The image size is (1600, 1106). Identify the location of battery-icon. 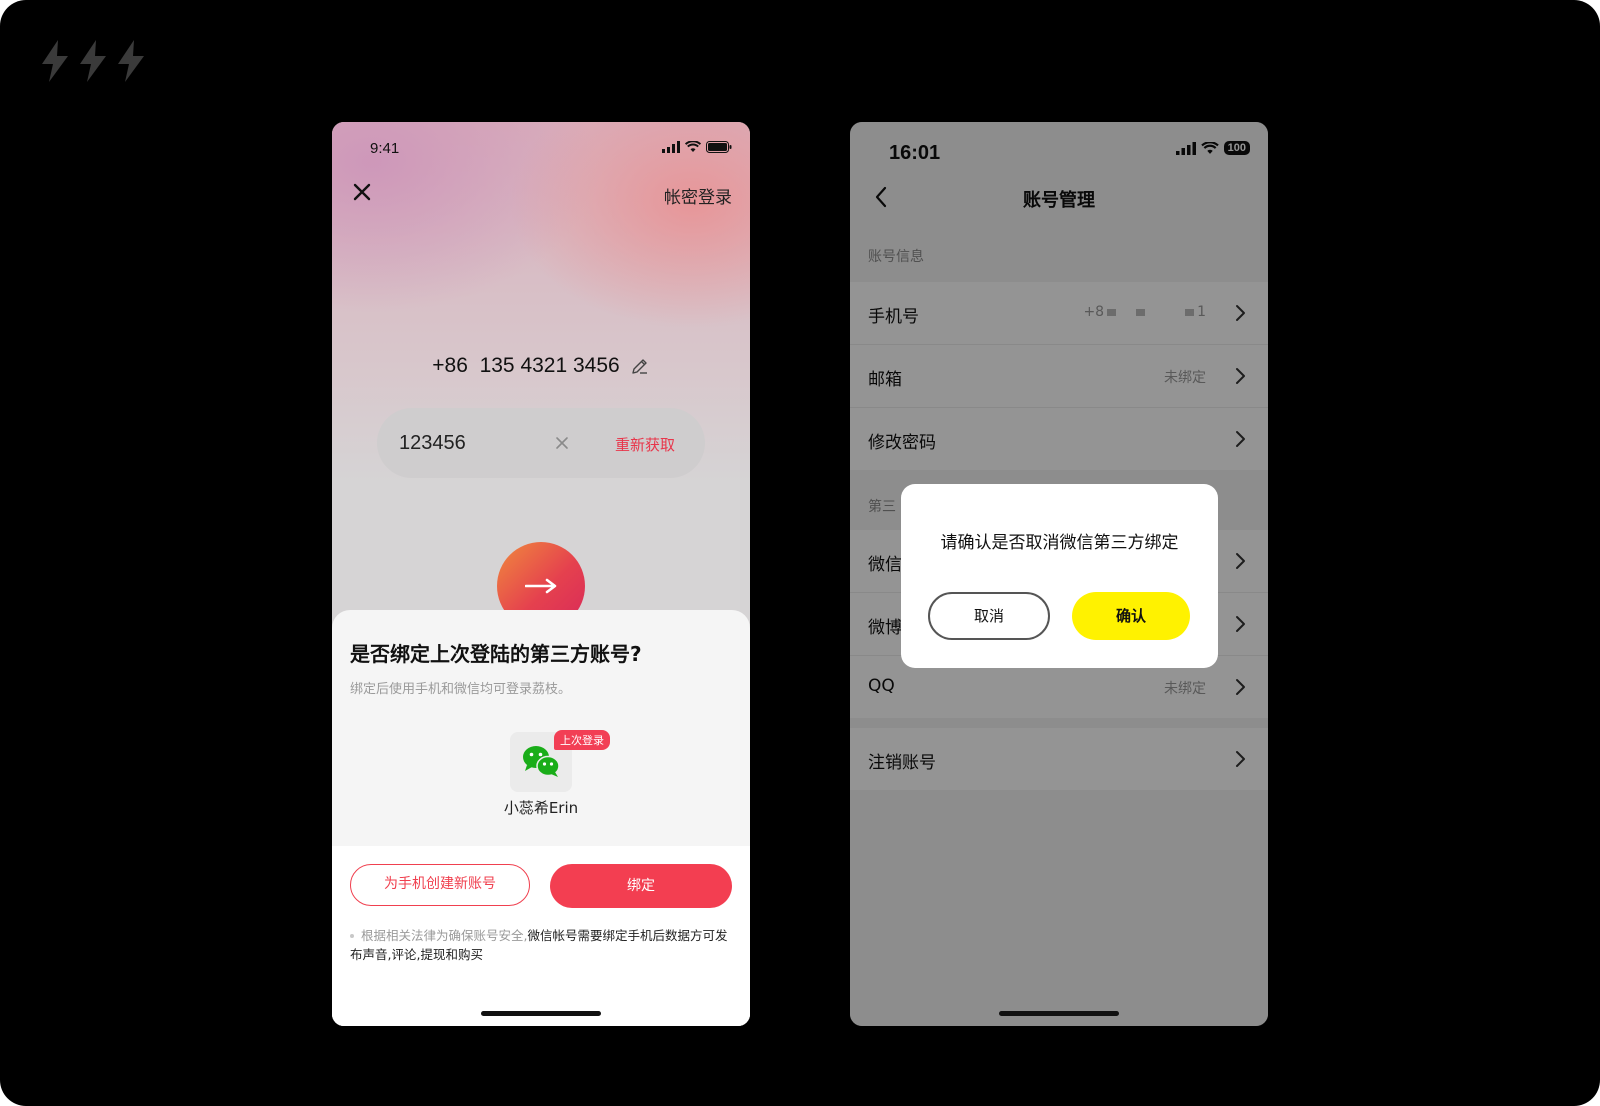
(719, 147).